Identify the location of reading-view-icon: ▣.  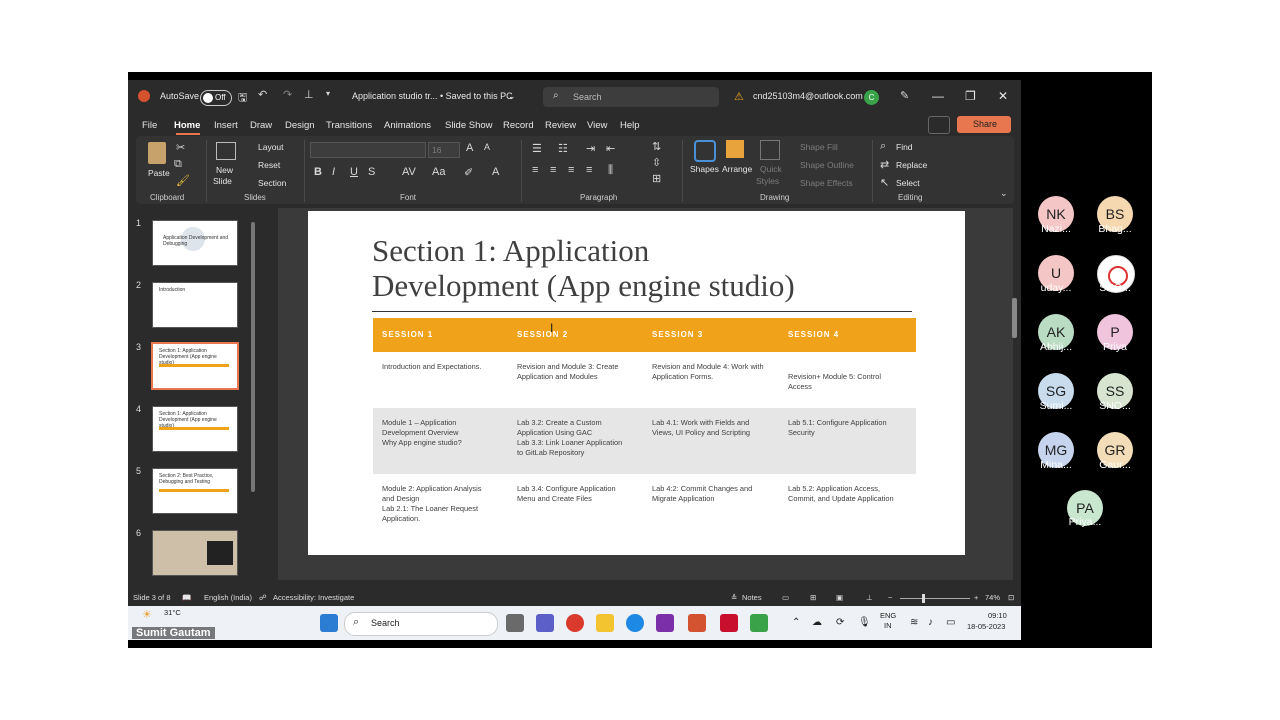
(839, 597).